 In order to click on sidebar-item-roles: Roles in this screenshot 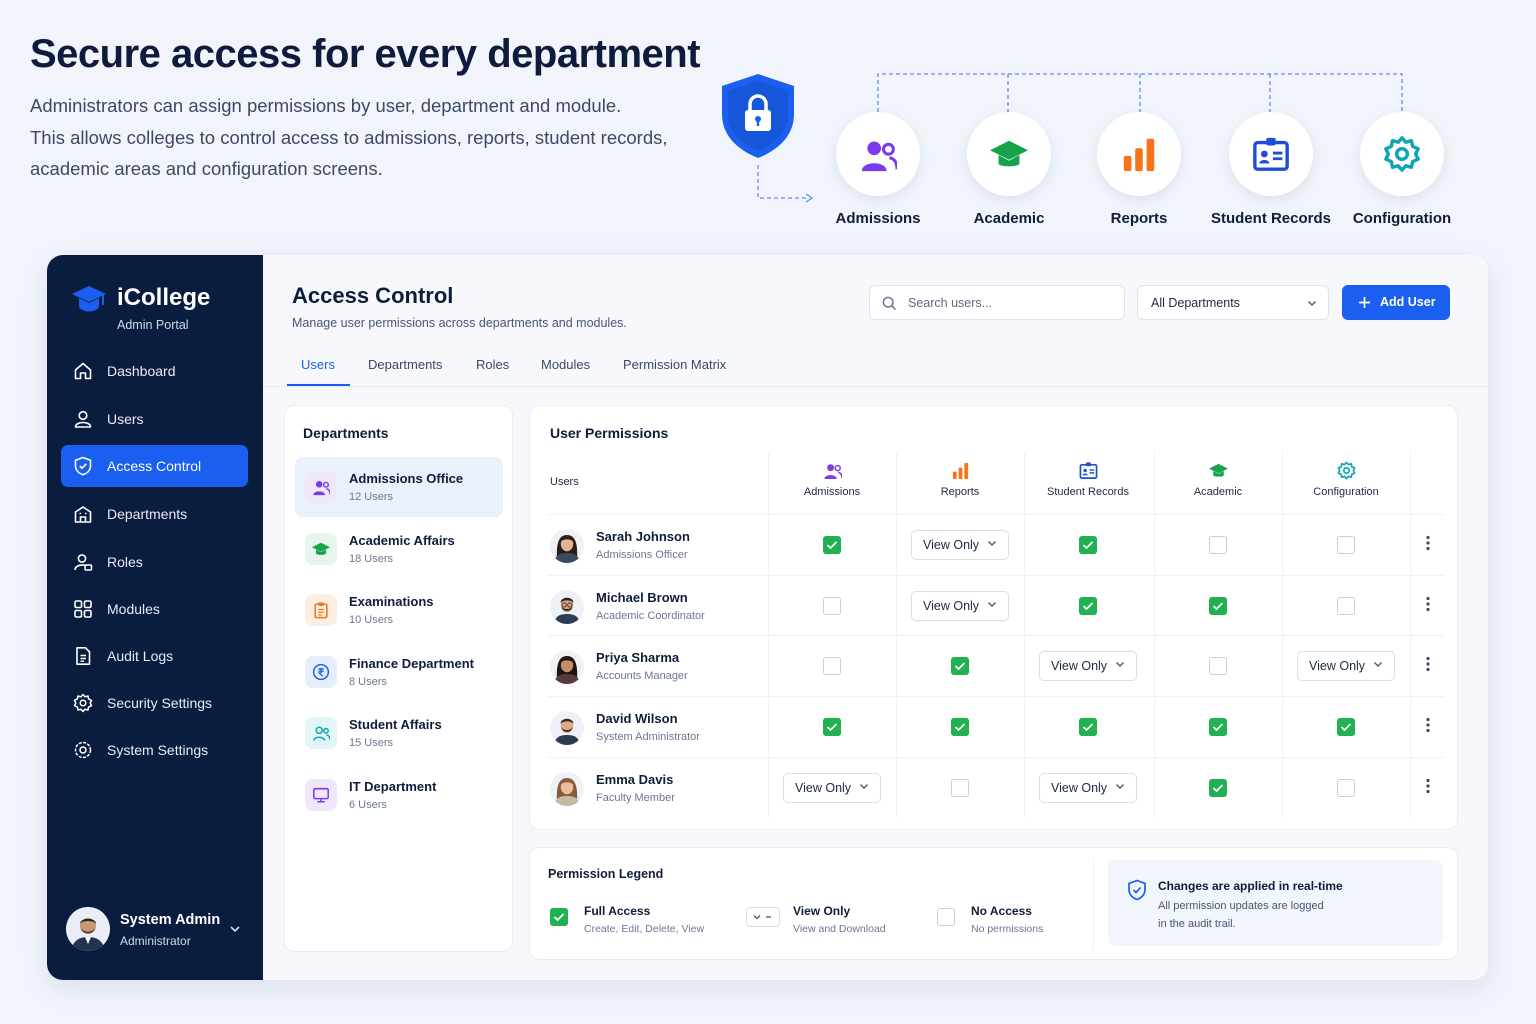, I will do `click(154, 562)`.